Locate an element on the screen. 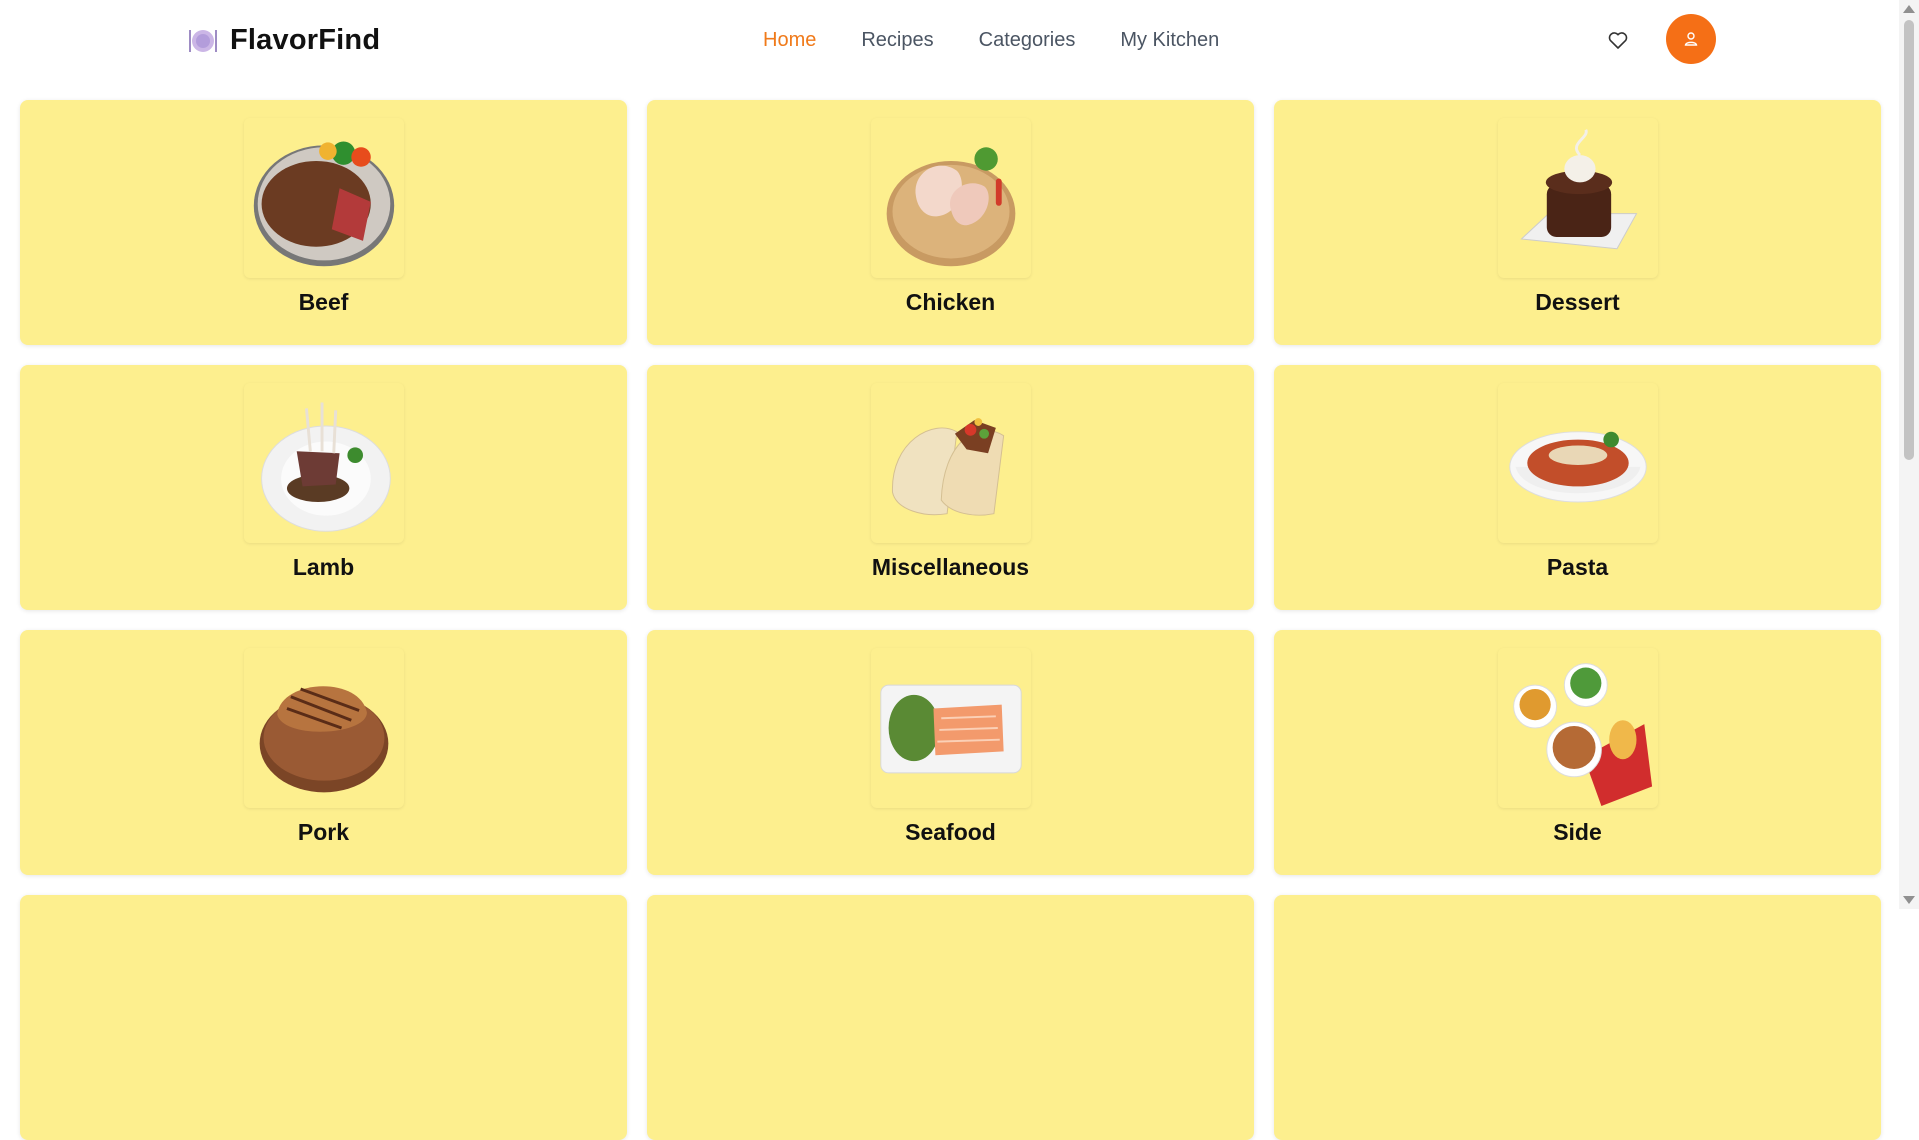 Image resolution: width=1919 pixels, height=1140 pixels. category-label: Chicken is located at coordinates (950, 302).